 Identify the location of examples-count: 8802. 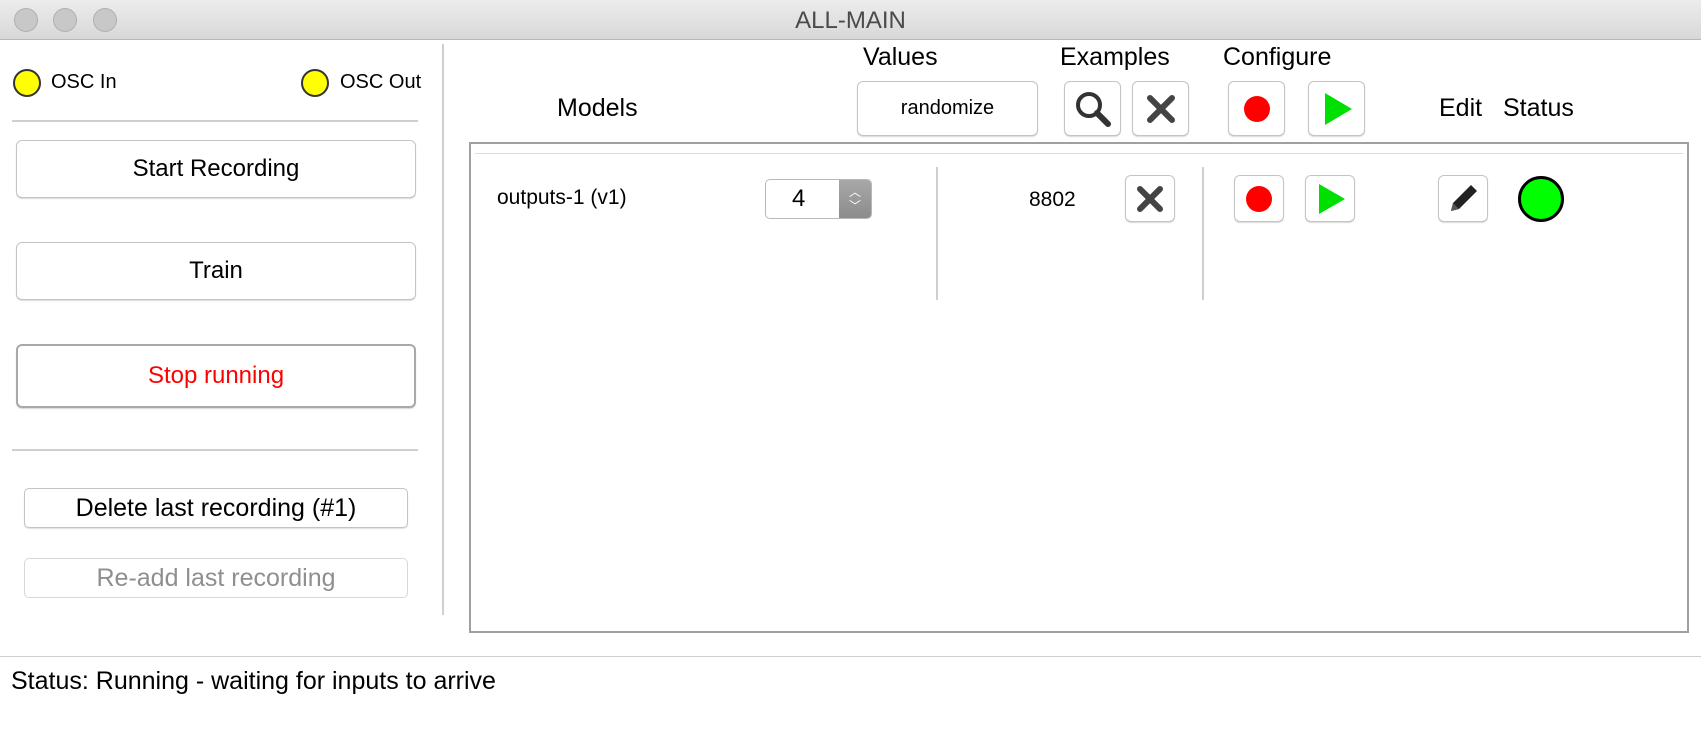
(1052, 199).